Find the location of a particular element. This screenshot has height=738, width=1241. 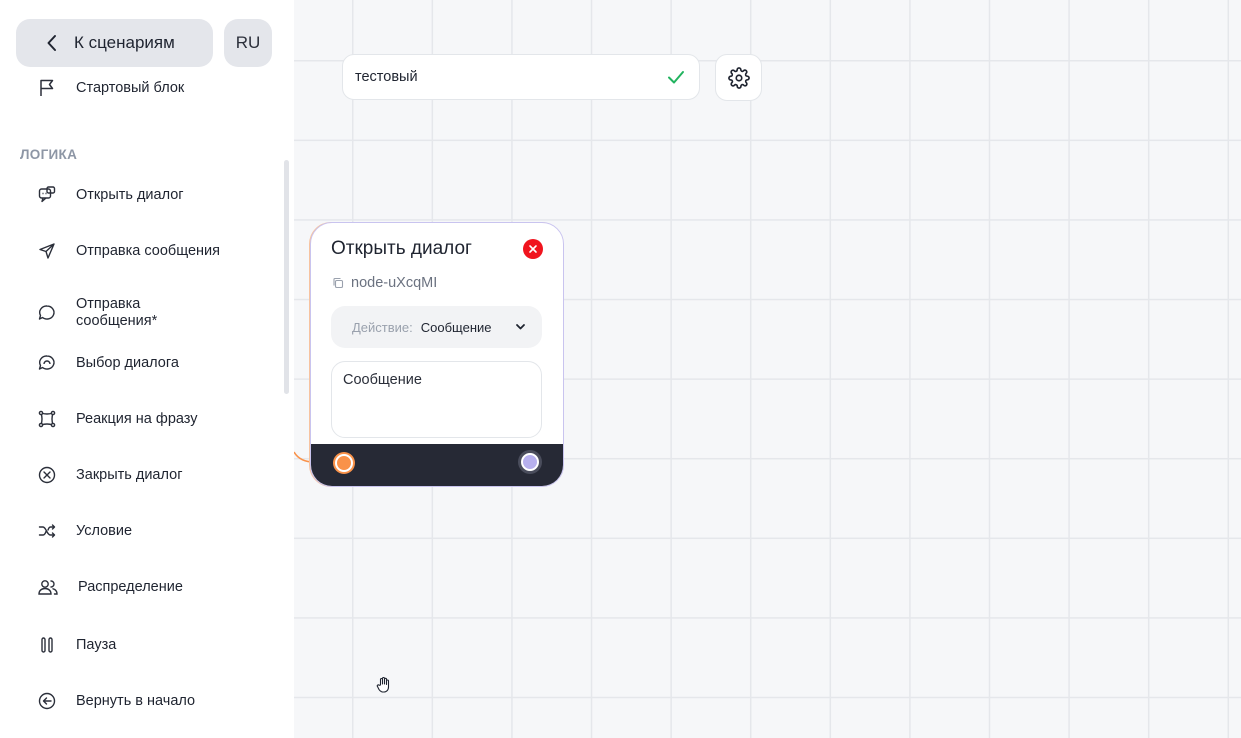

sidebar-item-dialog-select: Выбор диалога is located at coordinates (107, 363).